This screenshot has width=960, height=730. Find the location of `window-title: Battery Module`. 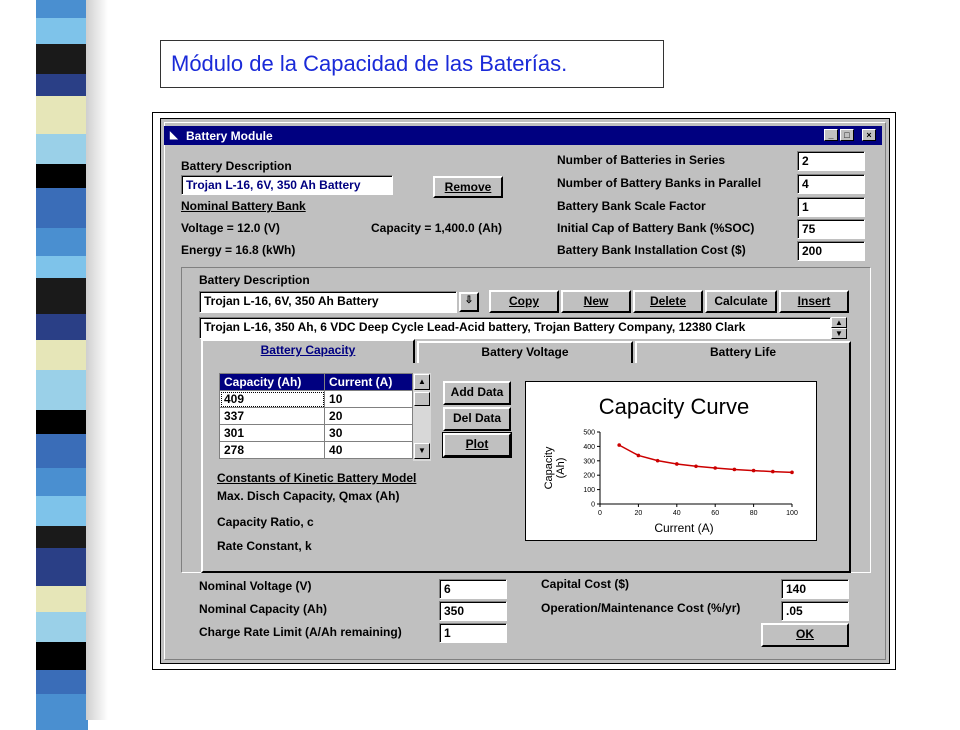

window-title: Battery Module is located at coordinates (229, 135).